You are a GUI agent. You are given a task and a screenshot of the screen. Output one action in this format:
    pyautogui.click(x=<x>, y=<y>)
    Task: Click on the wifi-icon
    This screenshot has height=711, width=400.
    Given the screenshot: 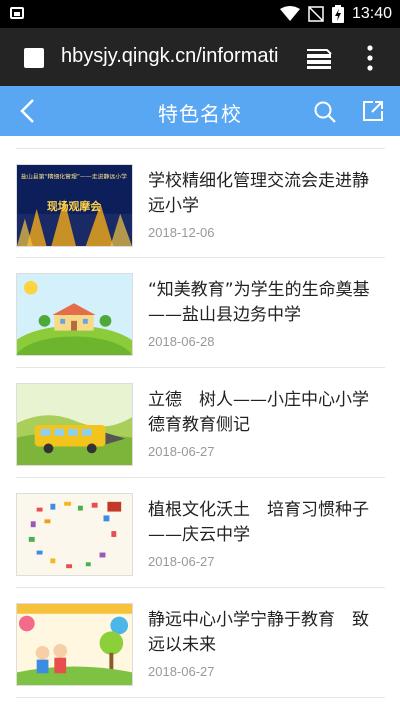 What is the action you would take?
    pyautogui.click(x=289, y=13)
    